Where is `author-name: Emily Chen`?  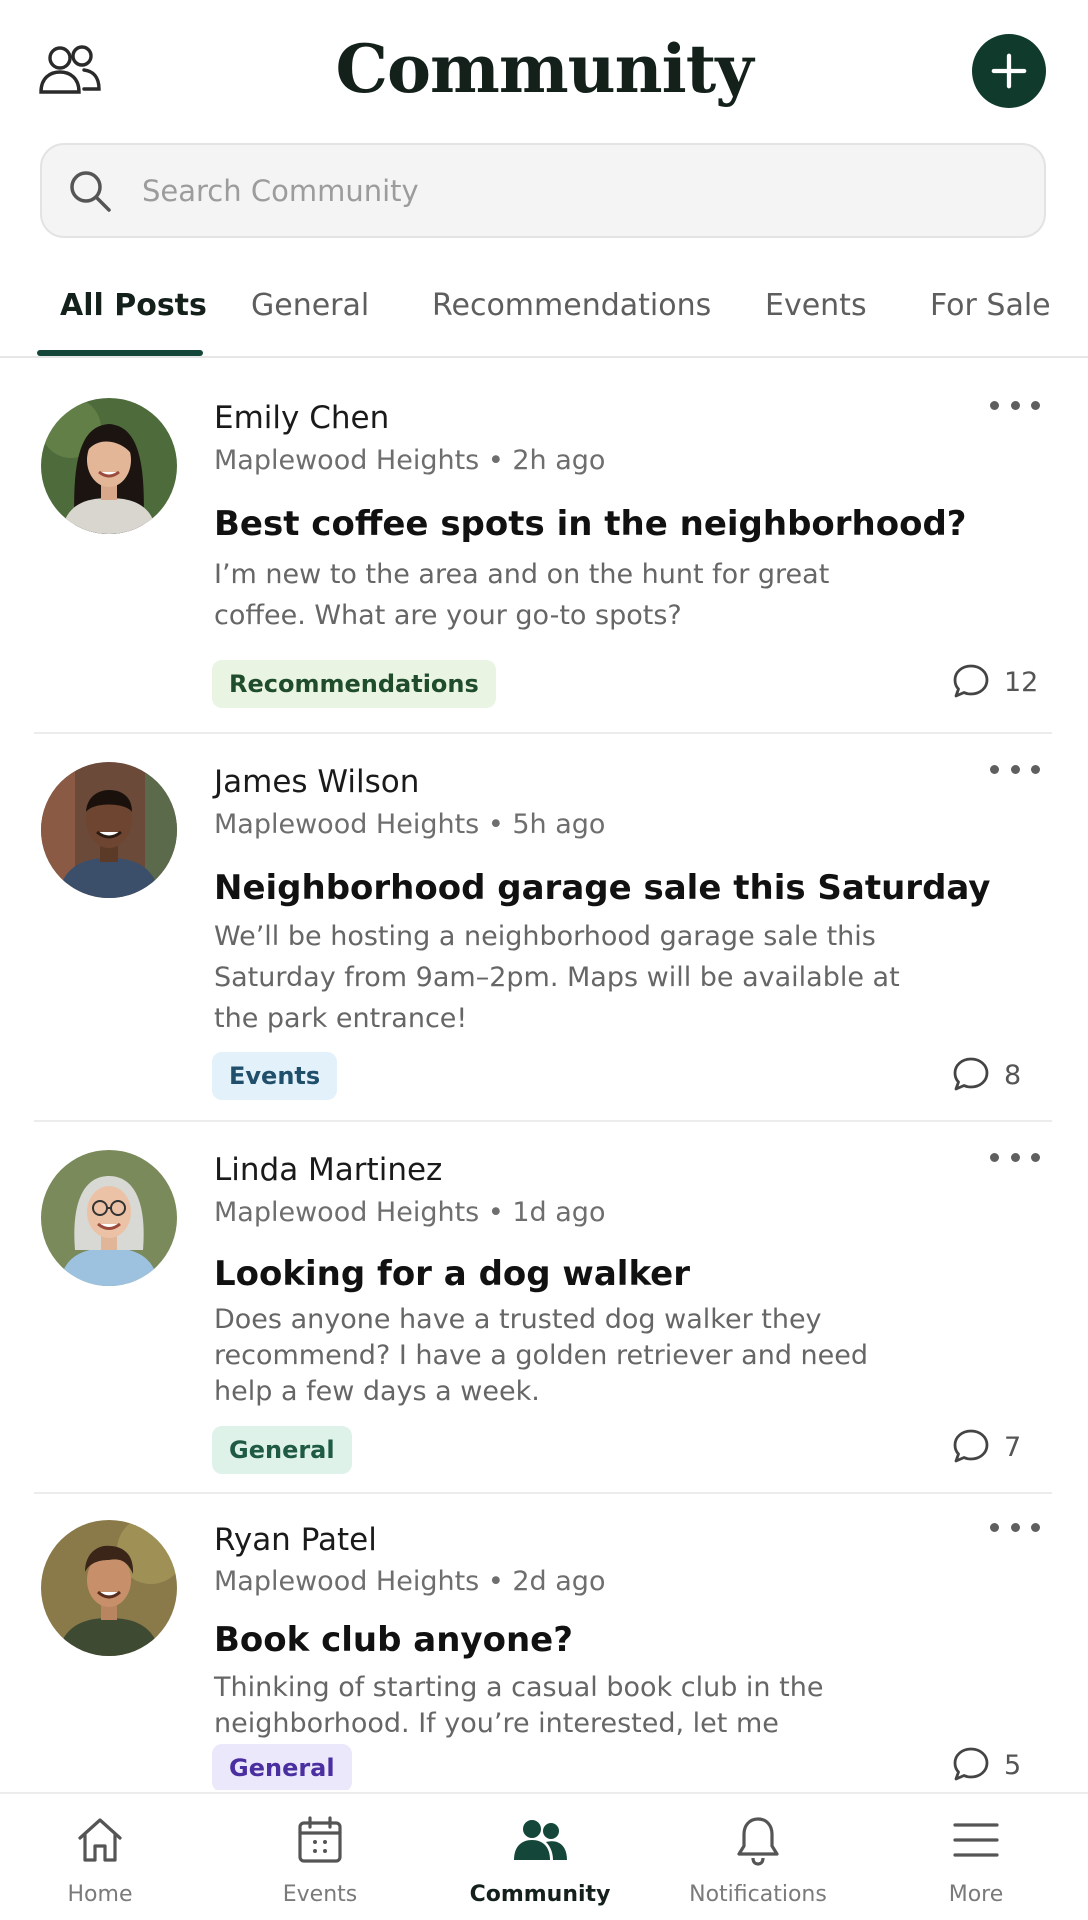
author-name: Emily Chen is located at coordinates (301, 418).